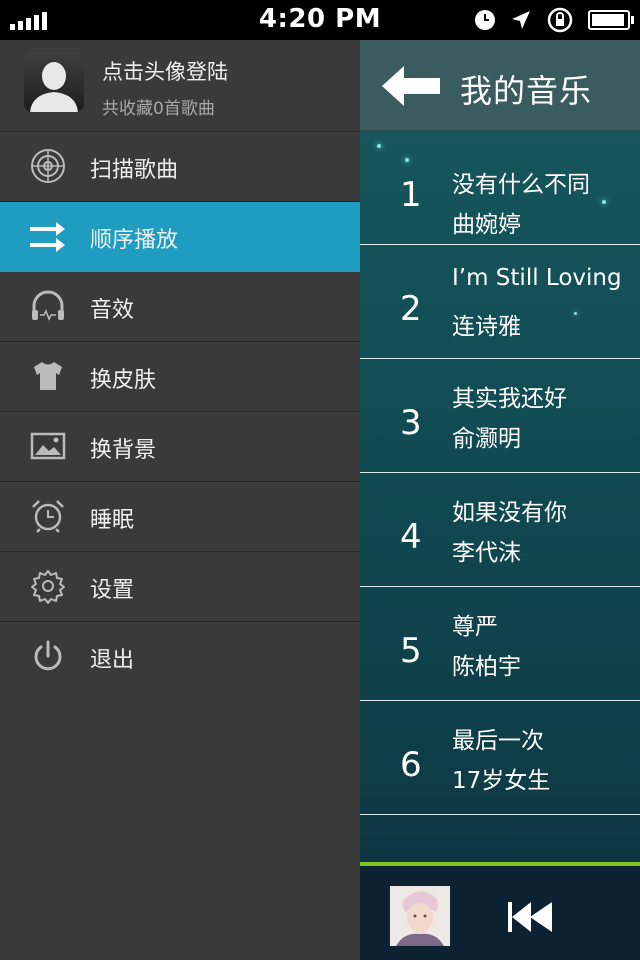 The width and height of the screenshot is (640, 960). What do you see at coordinates (48, 516) in the screenshot?
I see `alarm-clock-icon` at bounding box center [48, 516].